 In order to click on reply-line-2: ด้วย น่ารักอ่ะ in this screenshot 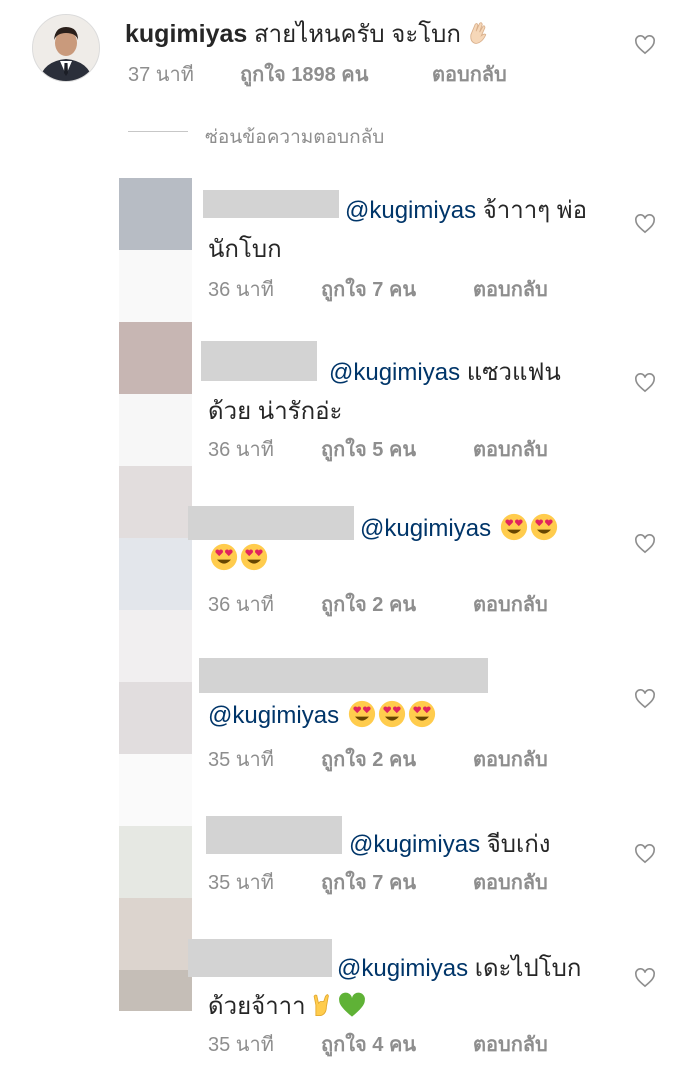, I will do `click(275, 411)`.